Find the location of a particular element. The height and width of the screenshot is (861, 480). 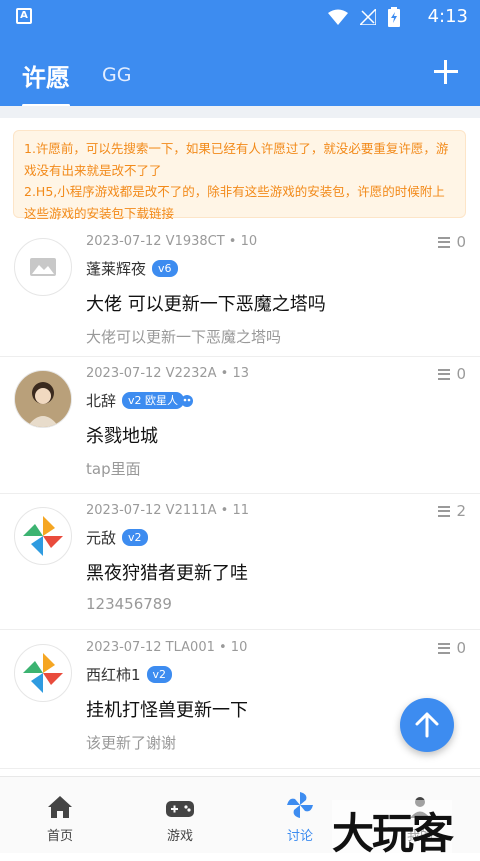

status-bar: A 4:13 is located at coordinates (240, 17).